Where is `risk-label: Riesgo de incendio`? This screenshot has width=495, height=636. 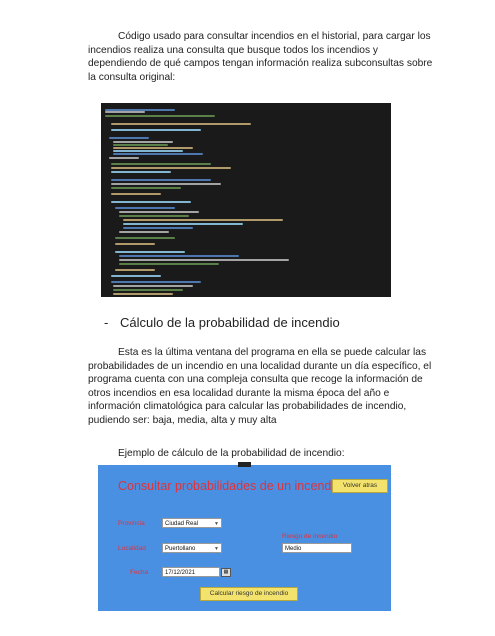
risk-label: Riesgo de incendio is located at coordinates (310, 536).